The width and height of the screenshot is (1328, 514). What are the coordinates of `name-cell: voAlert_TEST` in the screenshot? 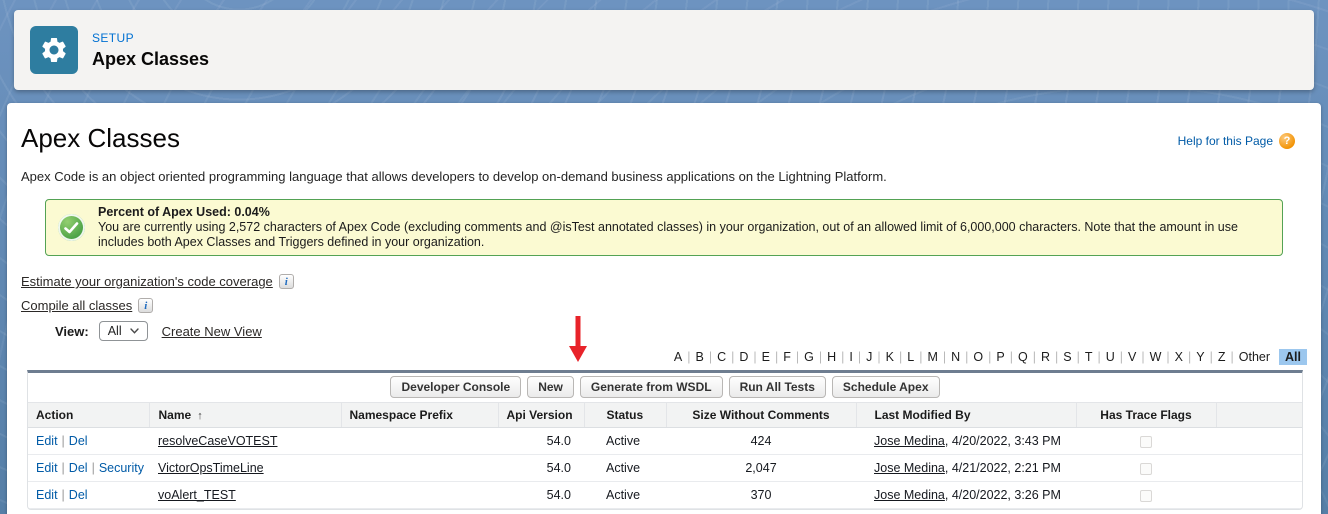 It's located at (245, 495).